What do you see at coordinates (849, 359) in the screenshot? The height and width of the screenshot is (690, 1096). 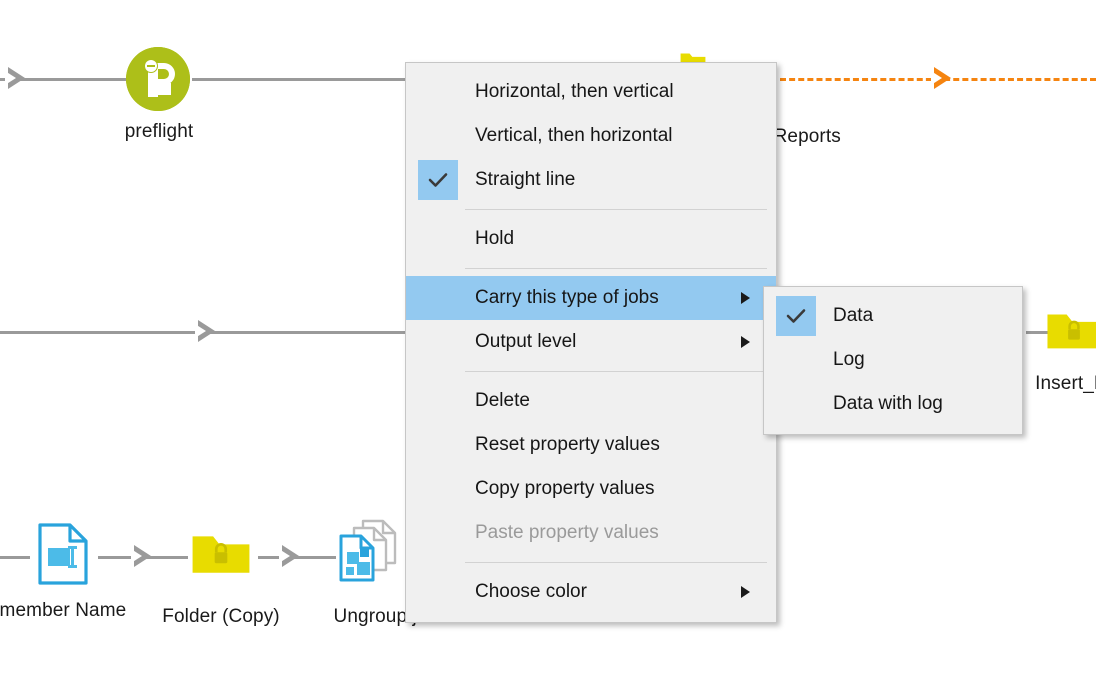 I see `submenu-item-label: Log` at bounding box center [849, 359].